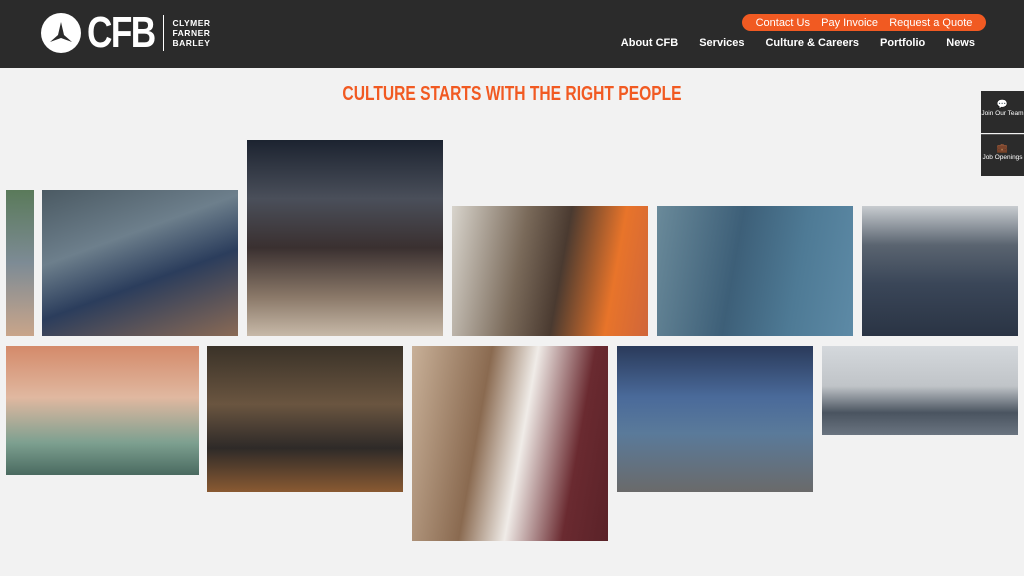 This screenshot has height=576, width=1024. I want to click on nav-news: News, so click(960, 43).